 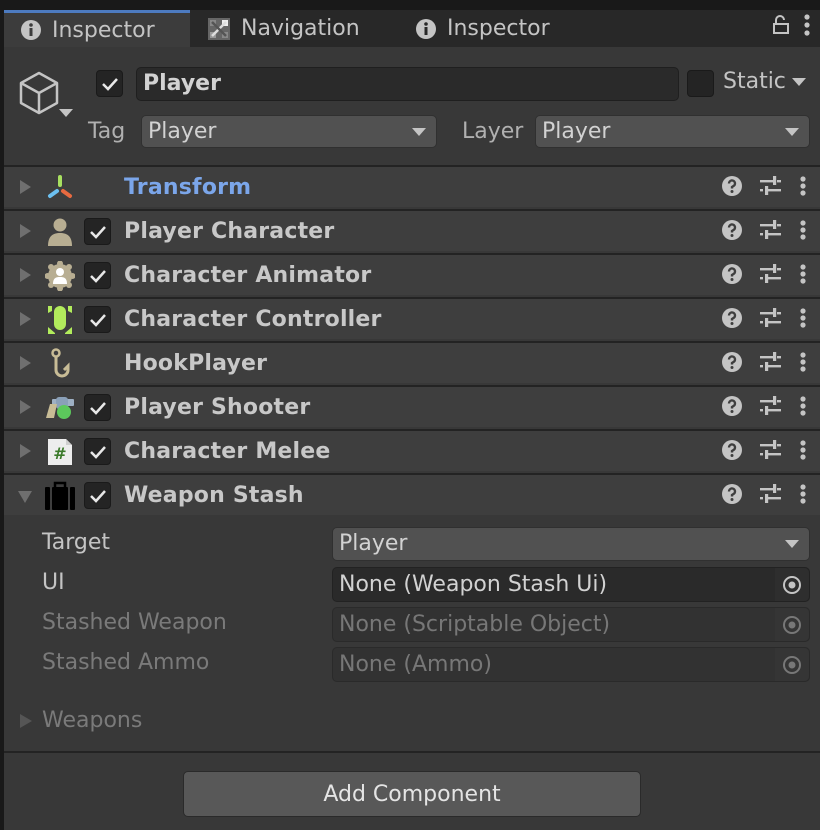 I want to click on ui-object-field: None (Weapon Stash Ui), so click(x=571, y=584).